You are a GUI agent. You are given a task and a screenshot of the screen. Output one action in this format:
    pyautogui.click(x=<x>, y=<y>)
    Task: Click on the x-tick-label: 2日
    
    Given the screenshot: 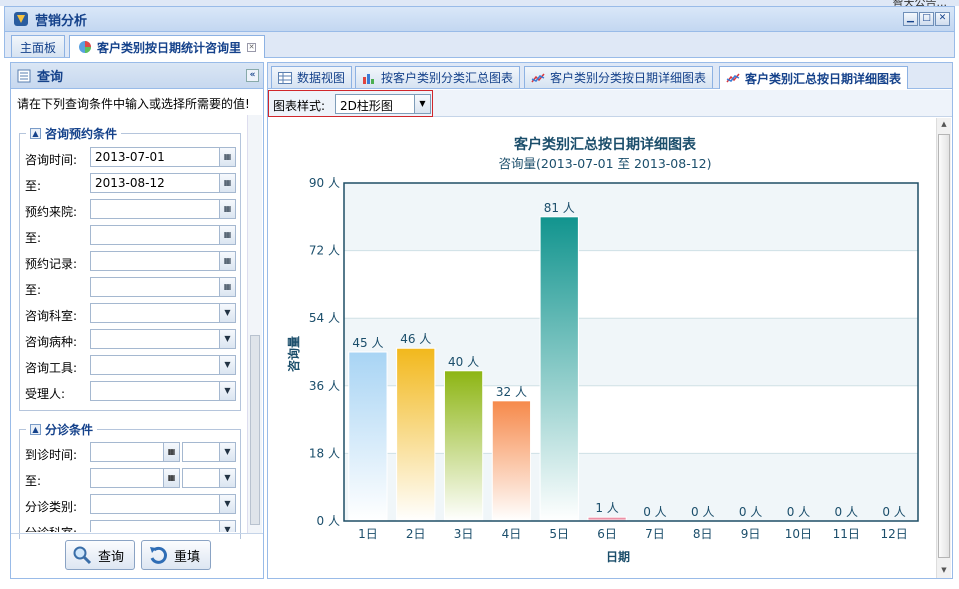 What is the action you would take?
    pyautogui.click(x=416, y=534)
    